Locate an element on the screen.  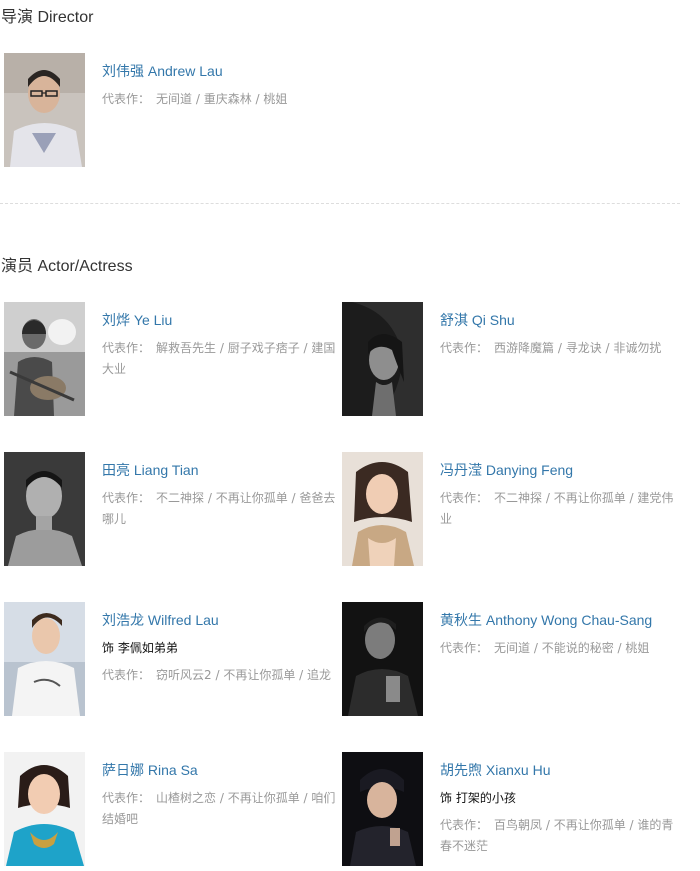
works-list: 无间道 / 重庆森林 / 桃姐 is located at coordinates (222, 99).